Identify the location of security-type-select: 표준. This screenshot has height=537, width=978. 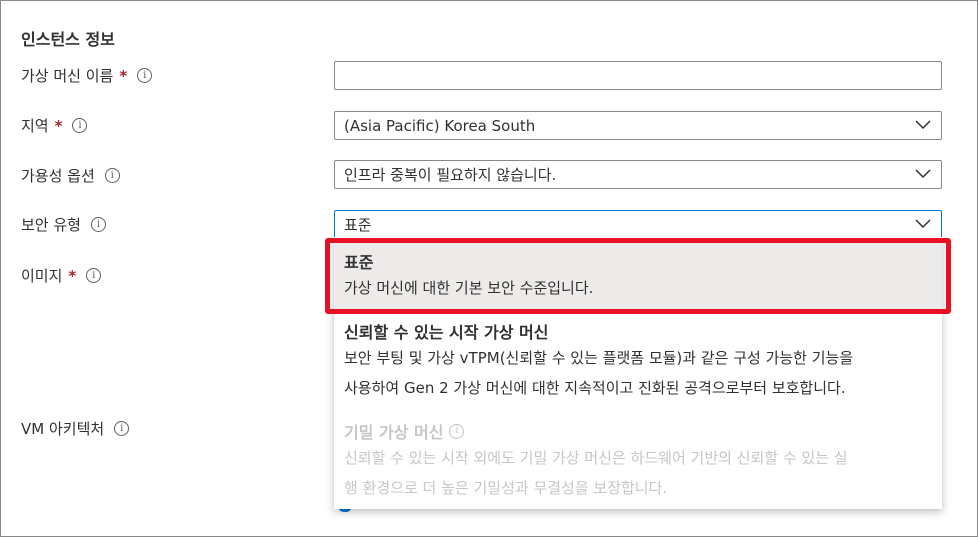
(638, 224).